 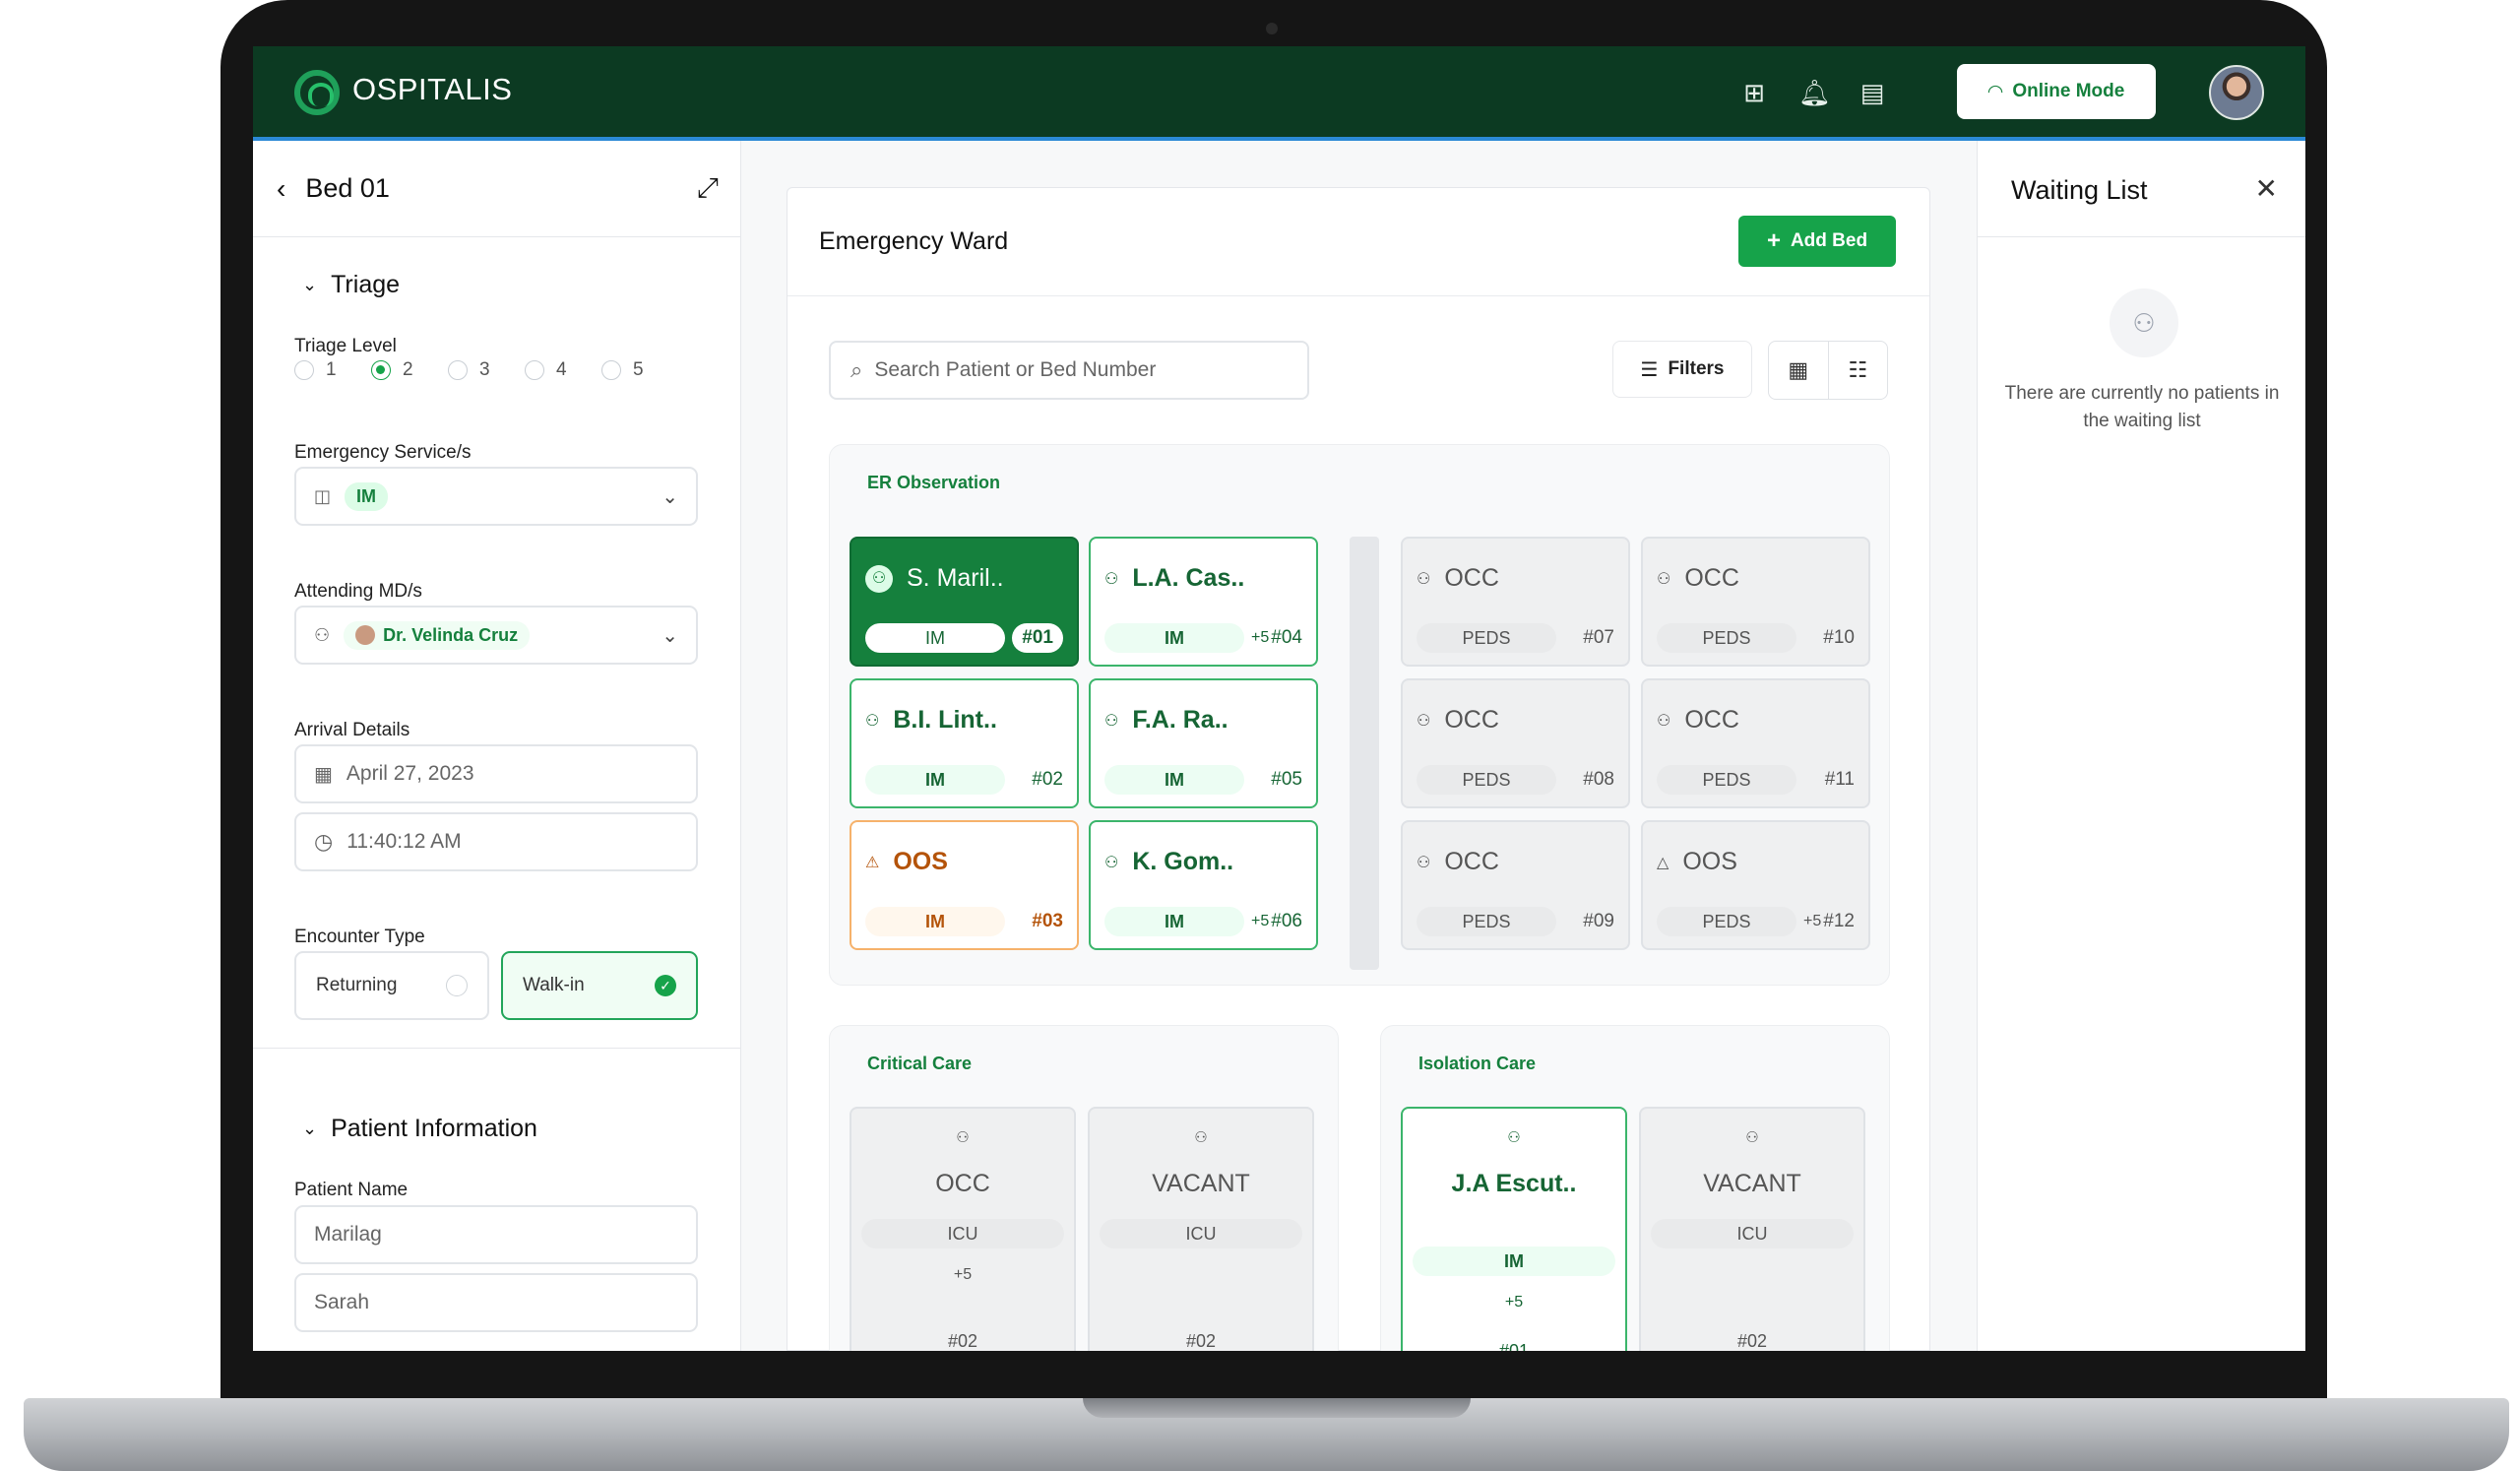 I want to click on radio-label: 5, so click(x=638, y=369).